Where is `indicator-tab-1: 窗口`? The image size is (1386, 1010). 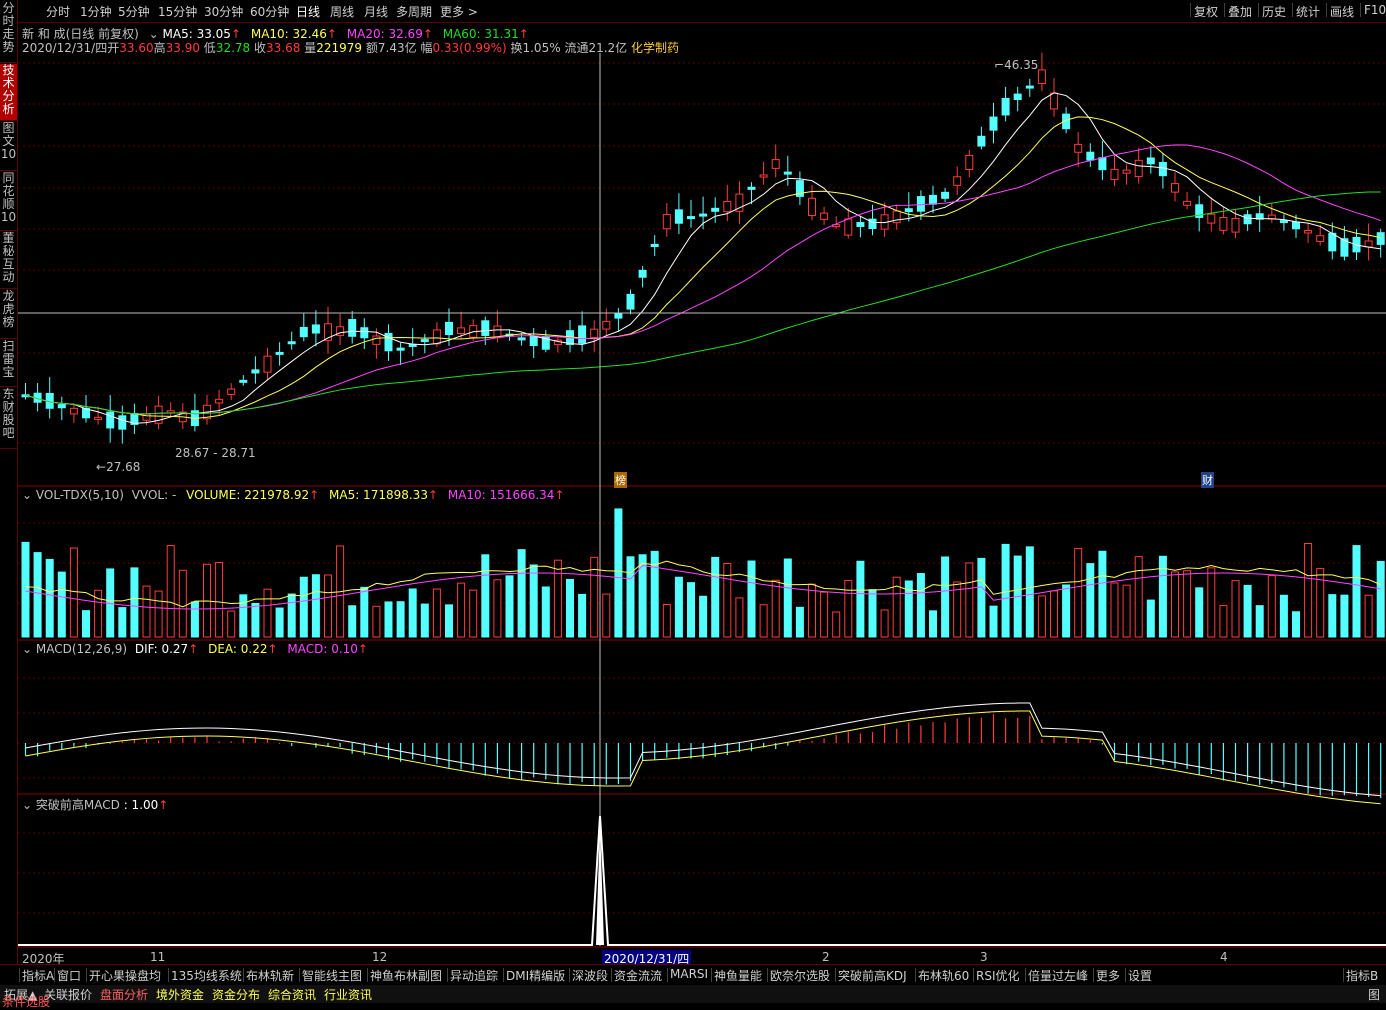 indicator-tab-1: 窗口 is located at coordinates (69, 975).